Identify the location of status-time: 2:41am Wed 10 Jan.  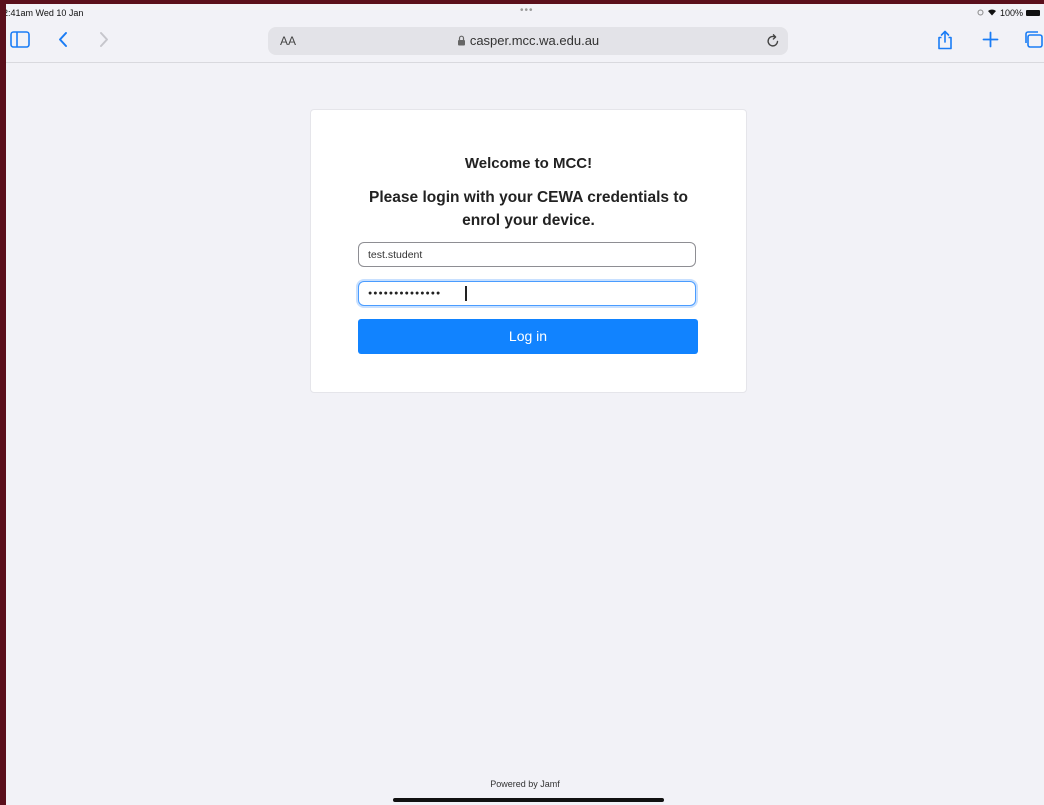
(45, 13).